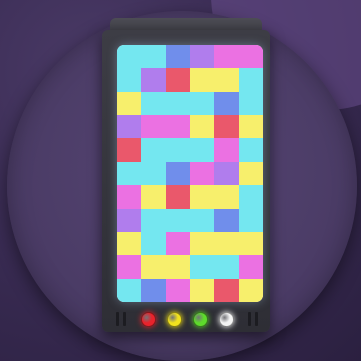 This screenshot has height=361, width=361. Describe the element at coordinates (253, 319) in the screenshot. I see `right-vent-icon` at that location.